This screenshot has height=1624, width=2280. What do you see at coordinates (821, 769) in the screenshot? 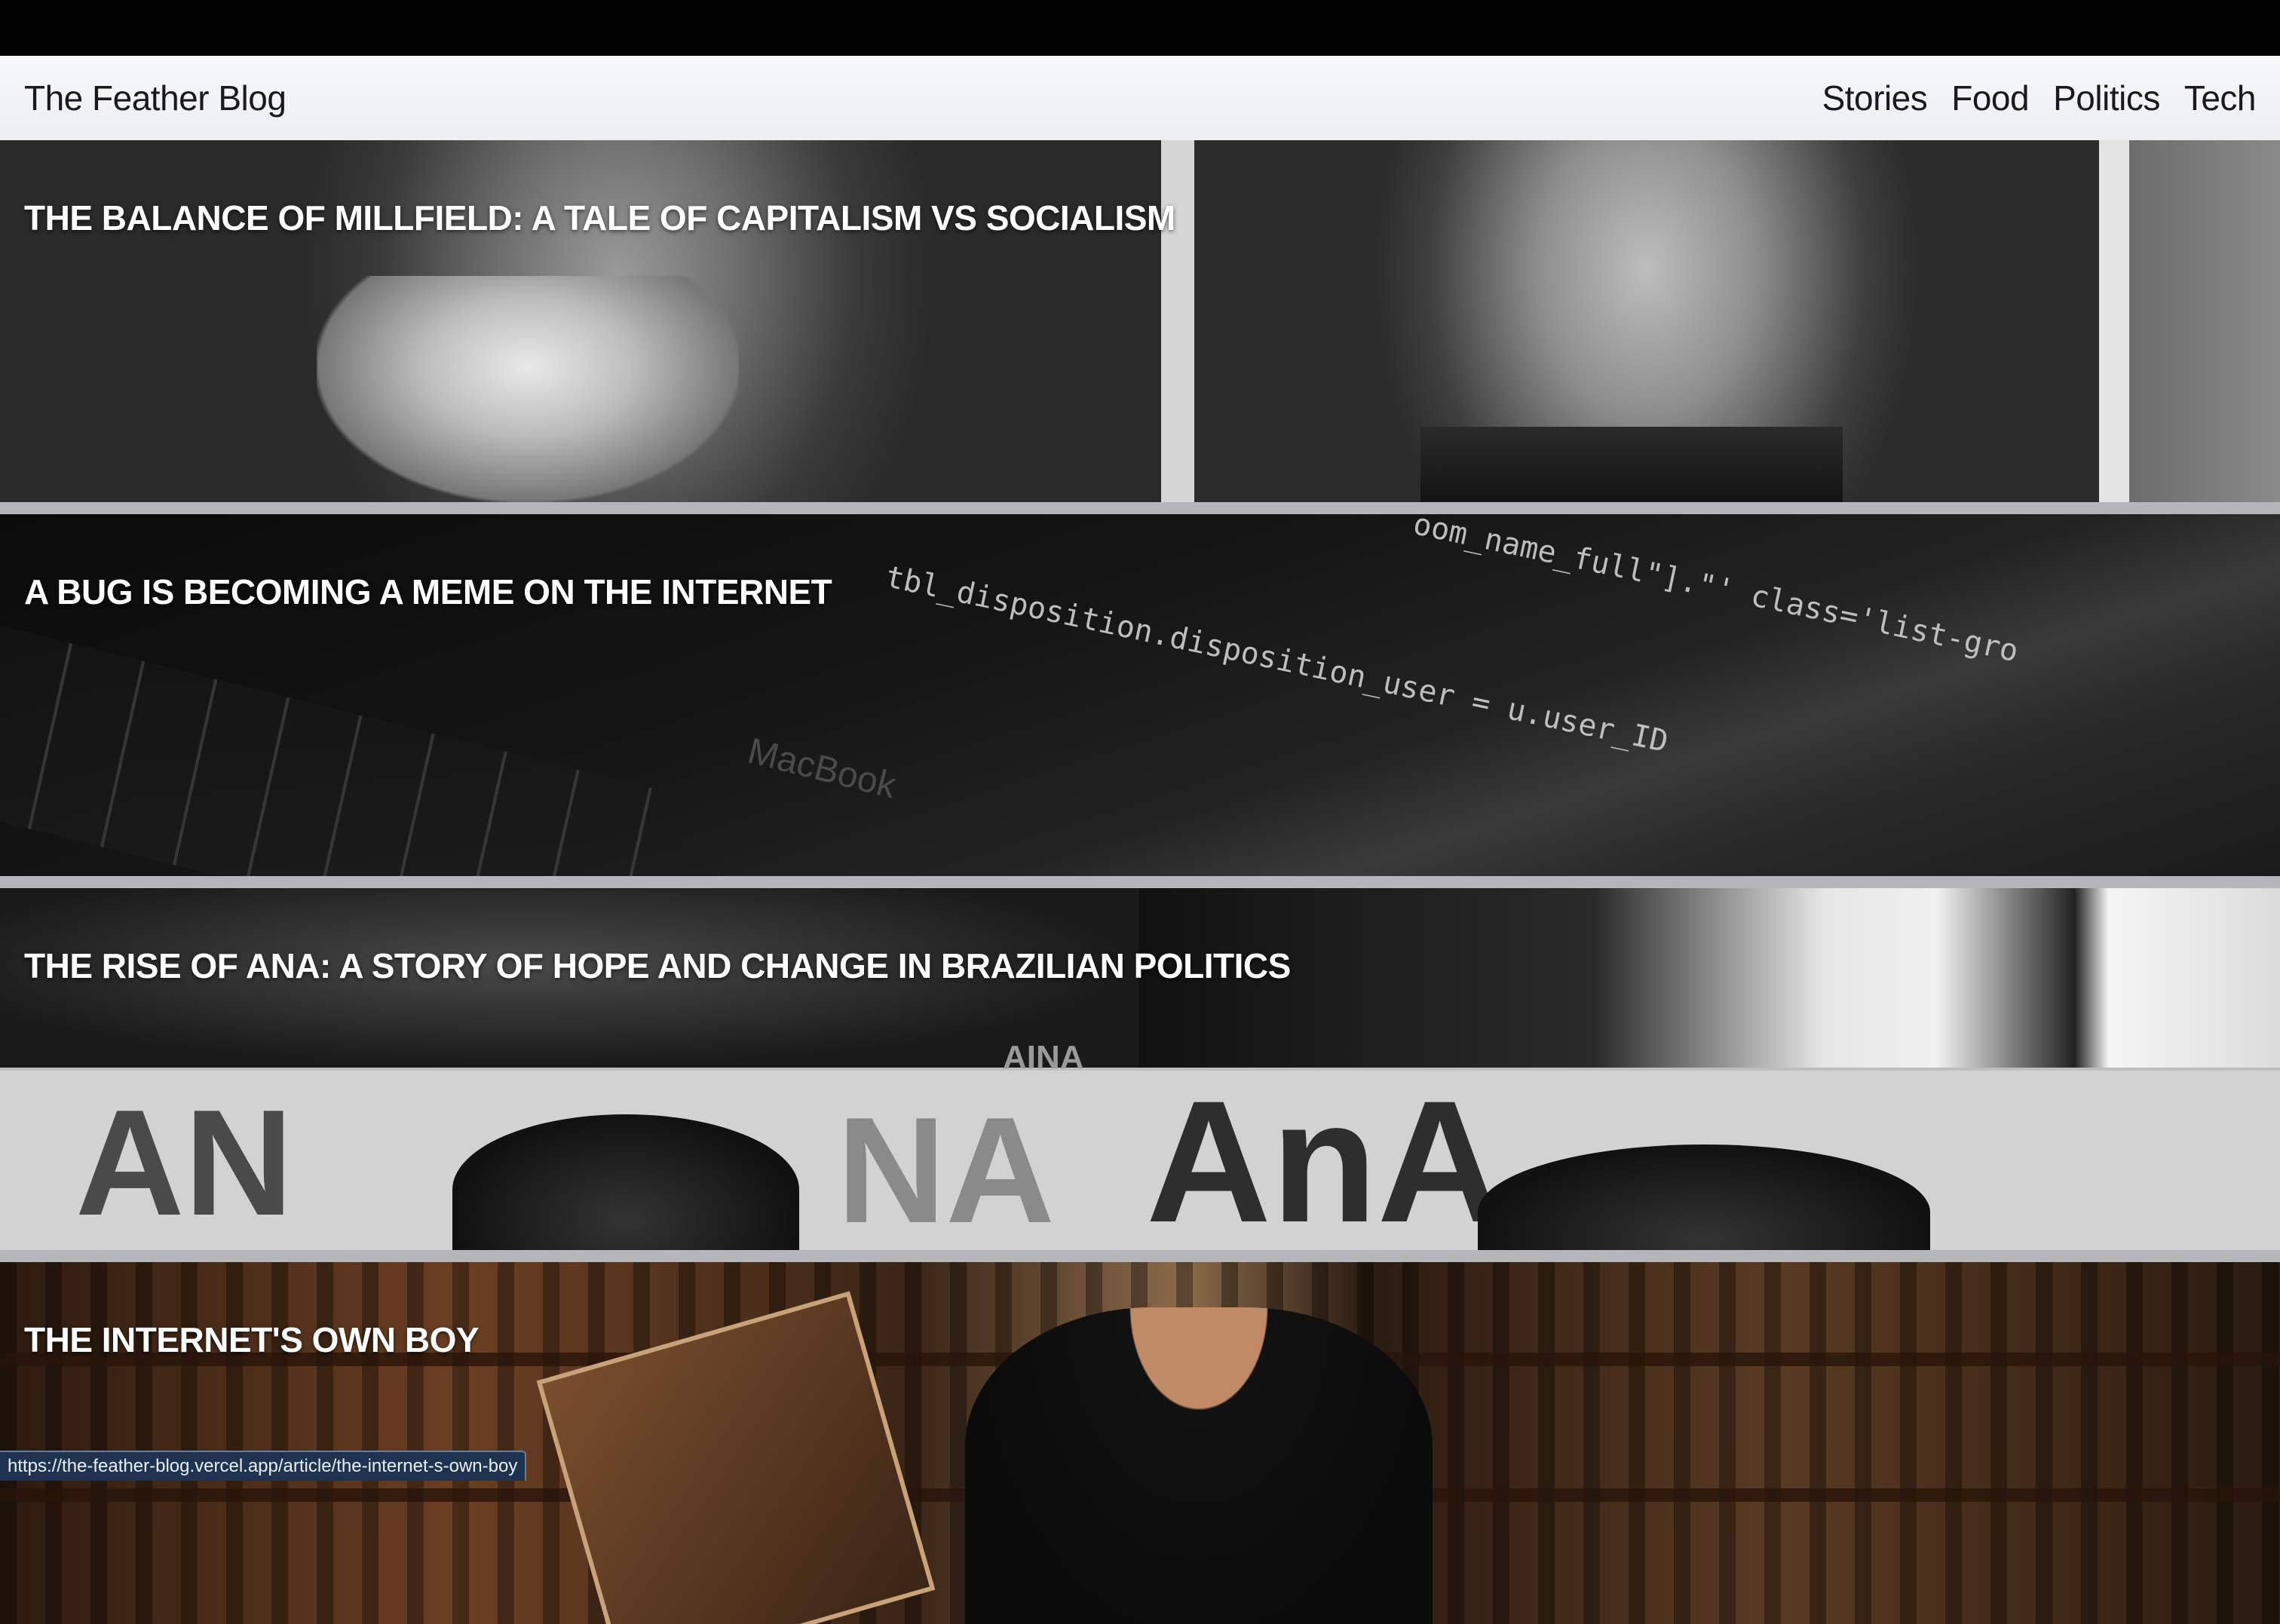
I see `laptop-brand-text: MacBook` at bounding box center [821, 769].